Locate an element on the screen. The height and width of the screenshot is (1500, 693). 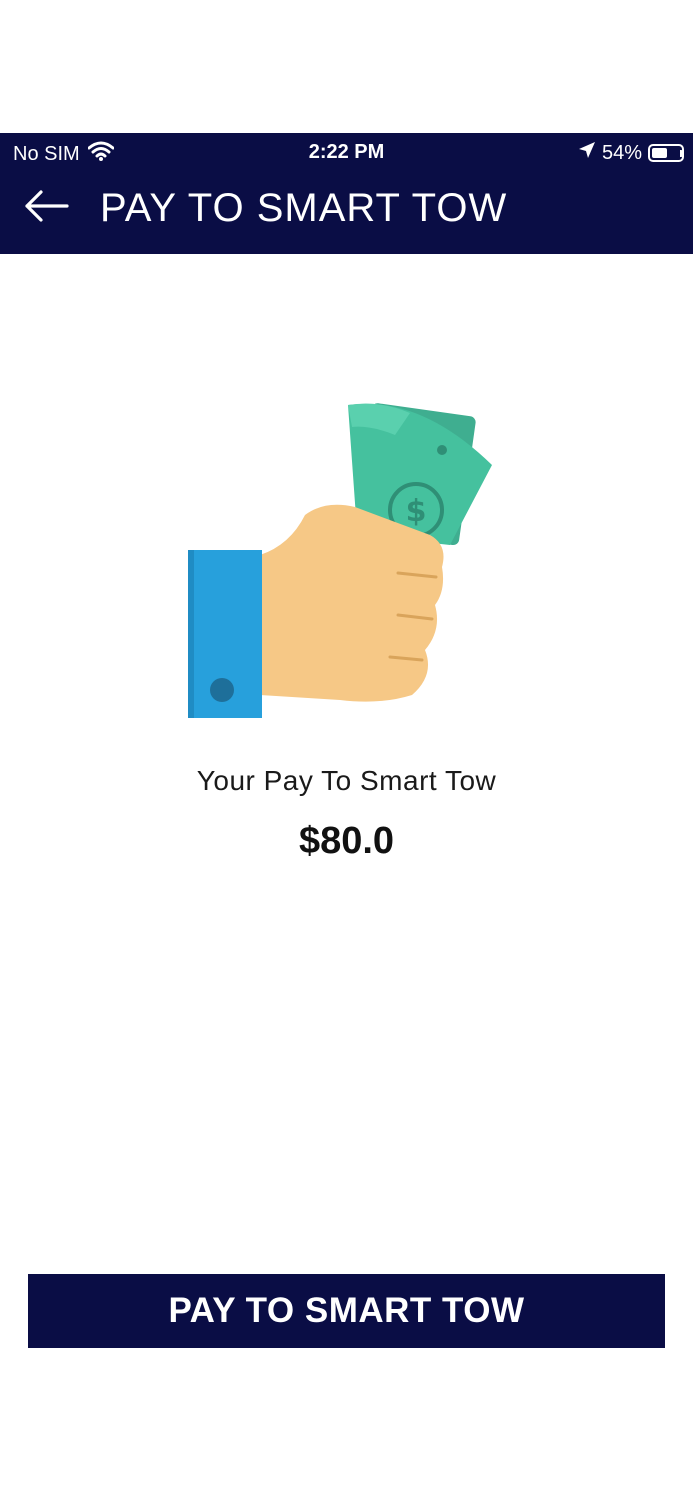
pay-label: Your Pay To Smart Tow is located at coordinates (346, 780).